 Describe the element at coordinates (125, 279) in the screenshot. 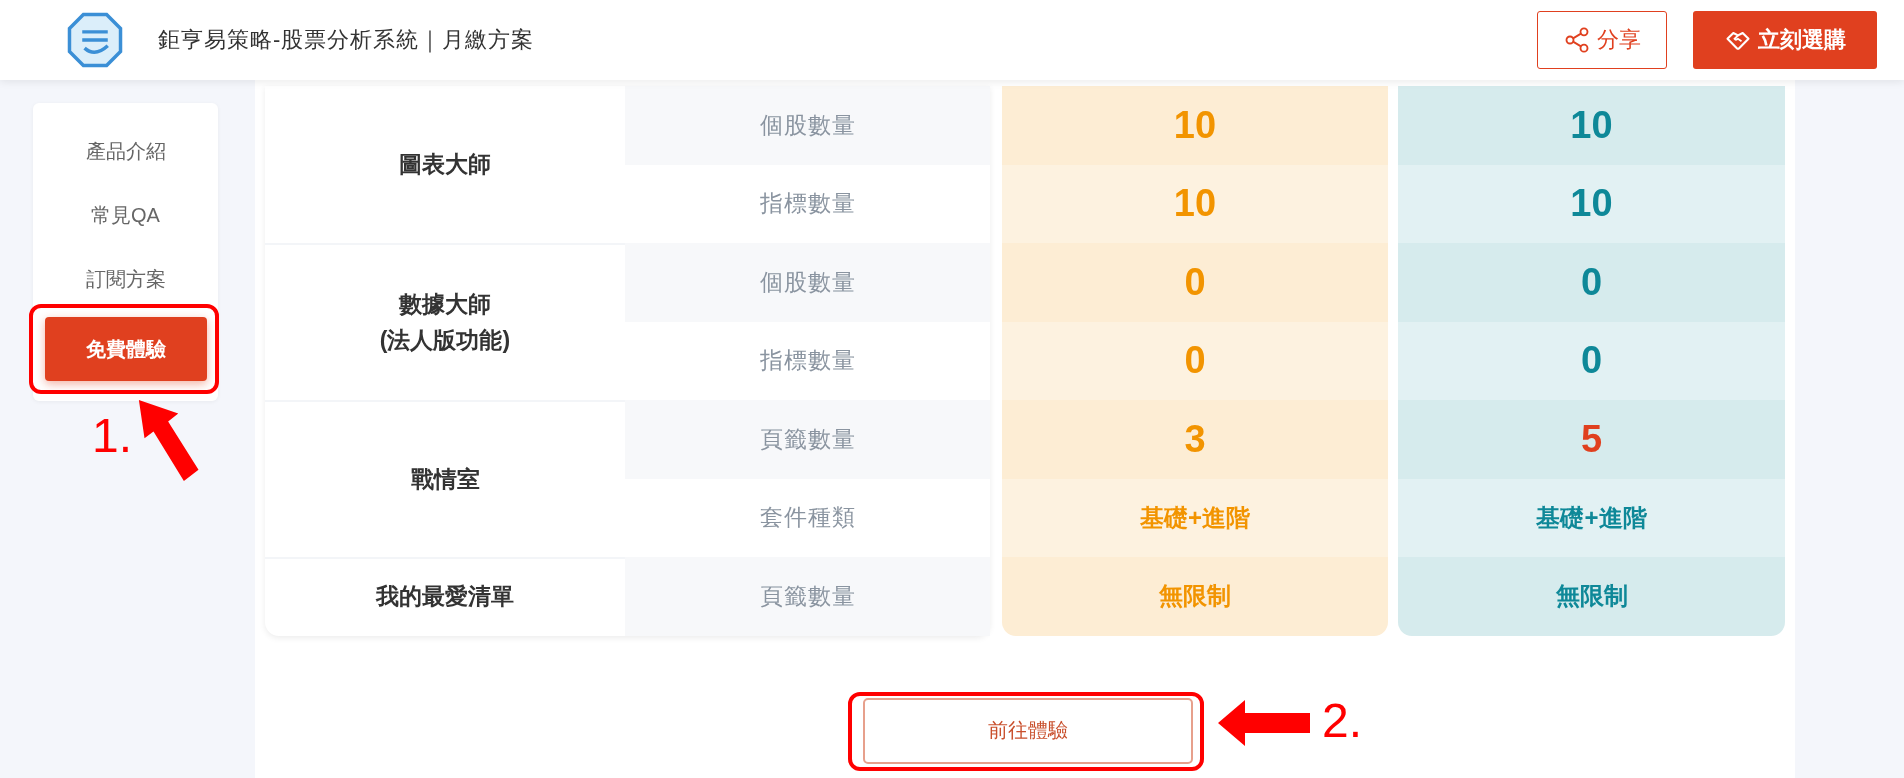

I see `sidebar-item: 訂閱方案` at that location.